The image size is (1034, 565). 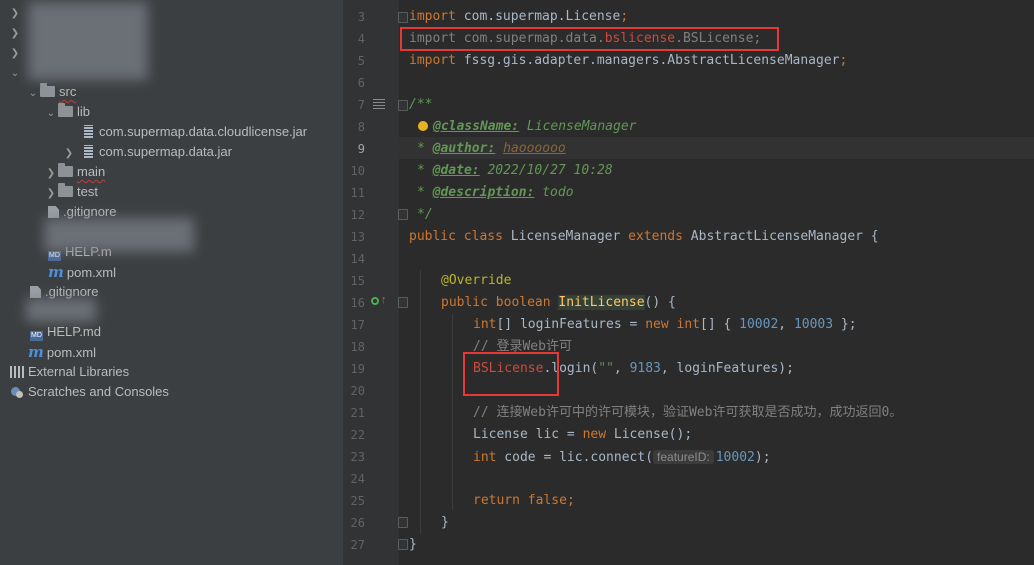 I want to click on code-line-8: @className: LicenseManager, so click(x=535, y=127).